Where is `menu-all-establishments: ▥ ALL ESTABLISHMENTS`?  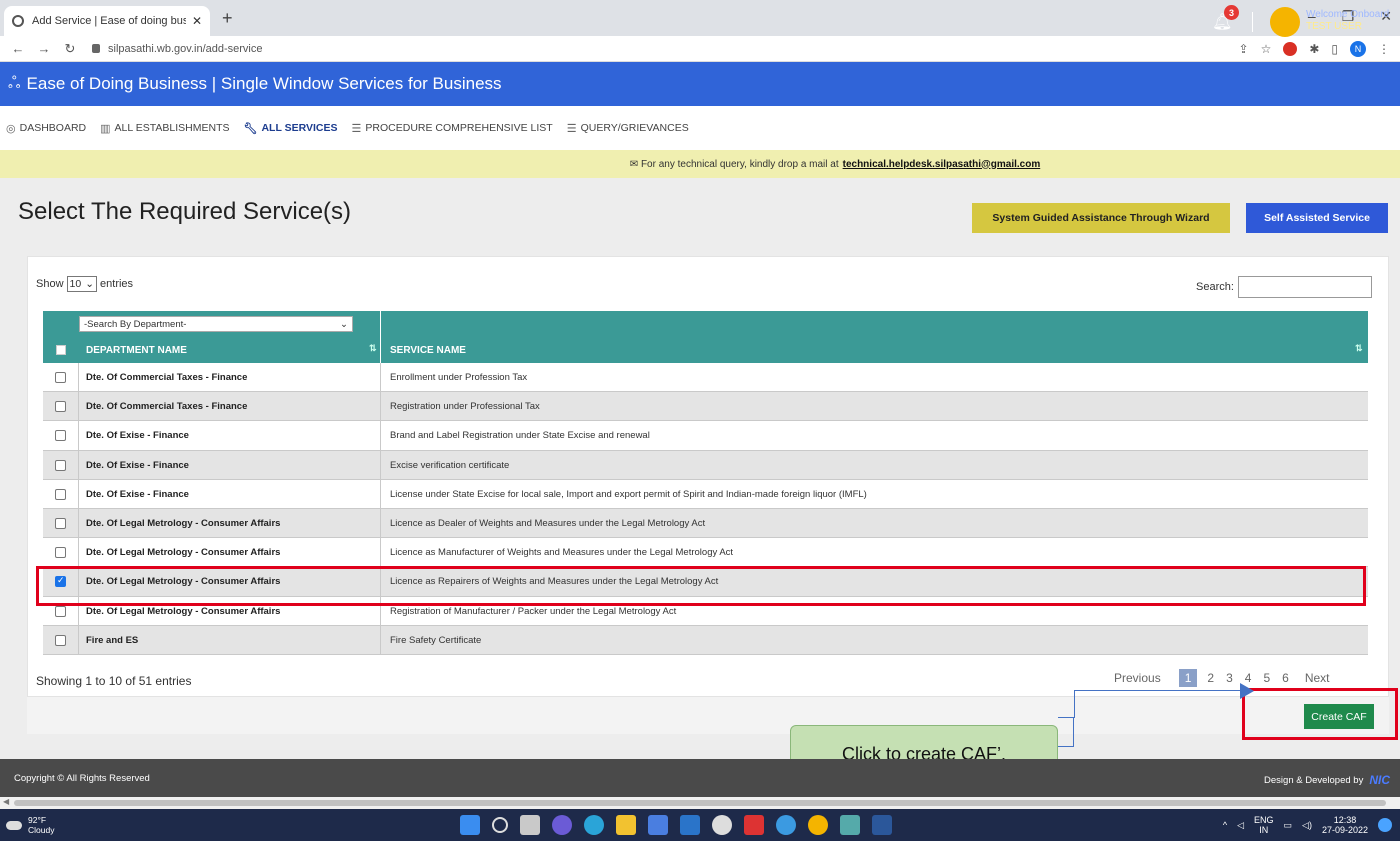 menu-all-establishments: ▥ ALL ESTABLISHMENTS is located at coordinates (164, 128).